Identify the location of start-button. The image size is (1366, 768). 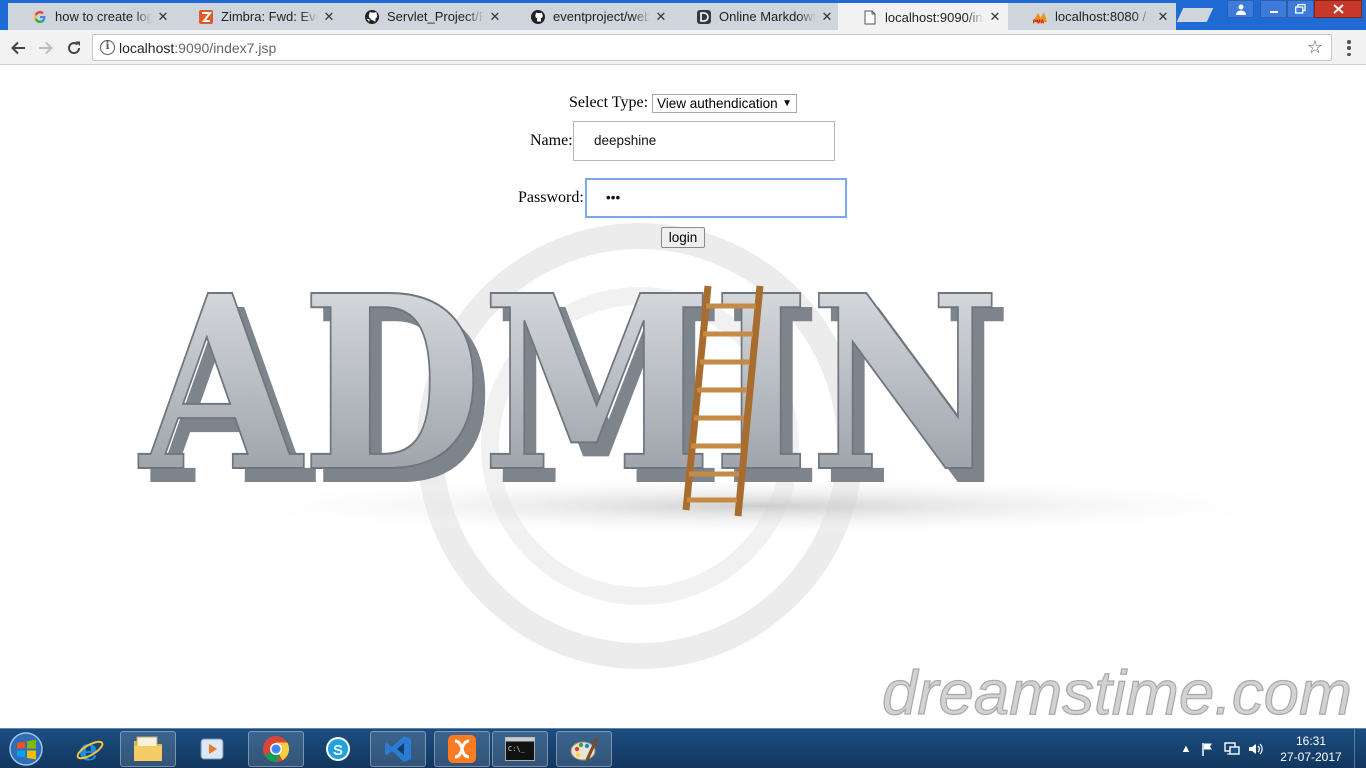
(26, 749).